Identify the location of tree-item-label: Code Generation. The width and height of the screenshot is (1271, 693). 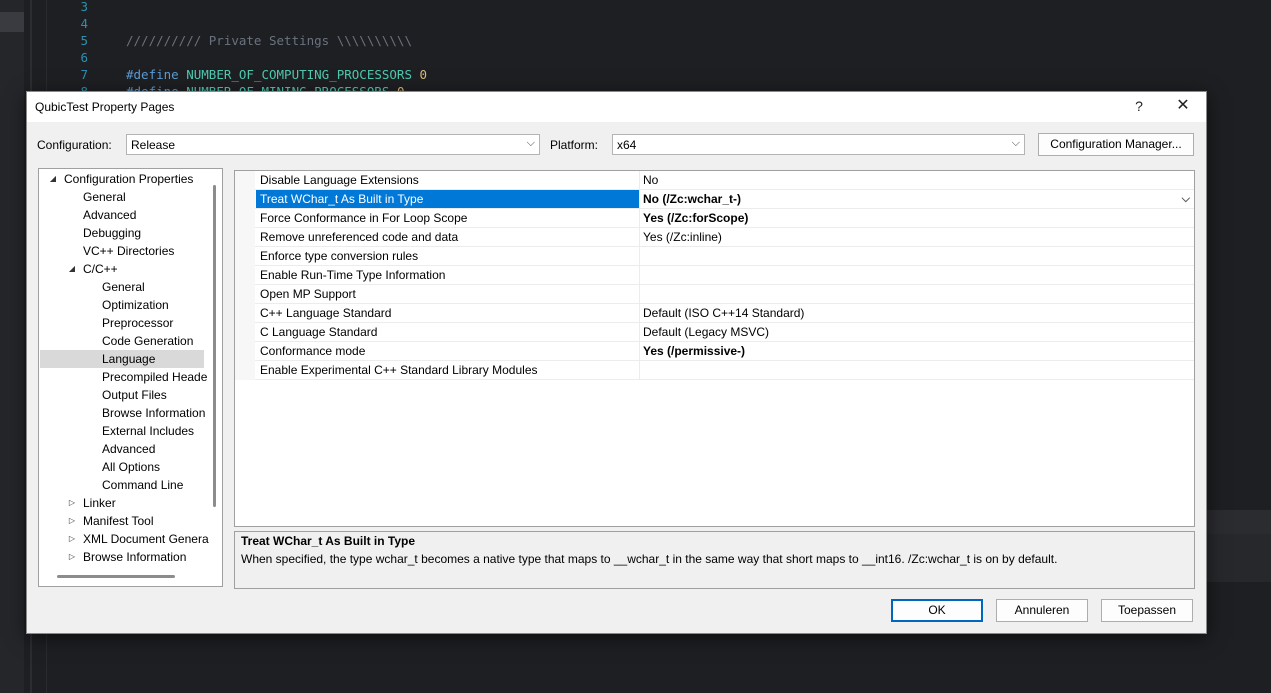
(148, 341).